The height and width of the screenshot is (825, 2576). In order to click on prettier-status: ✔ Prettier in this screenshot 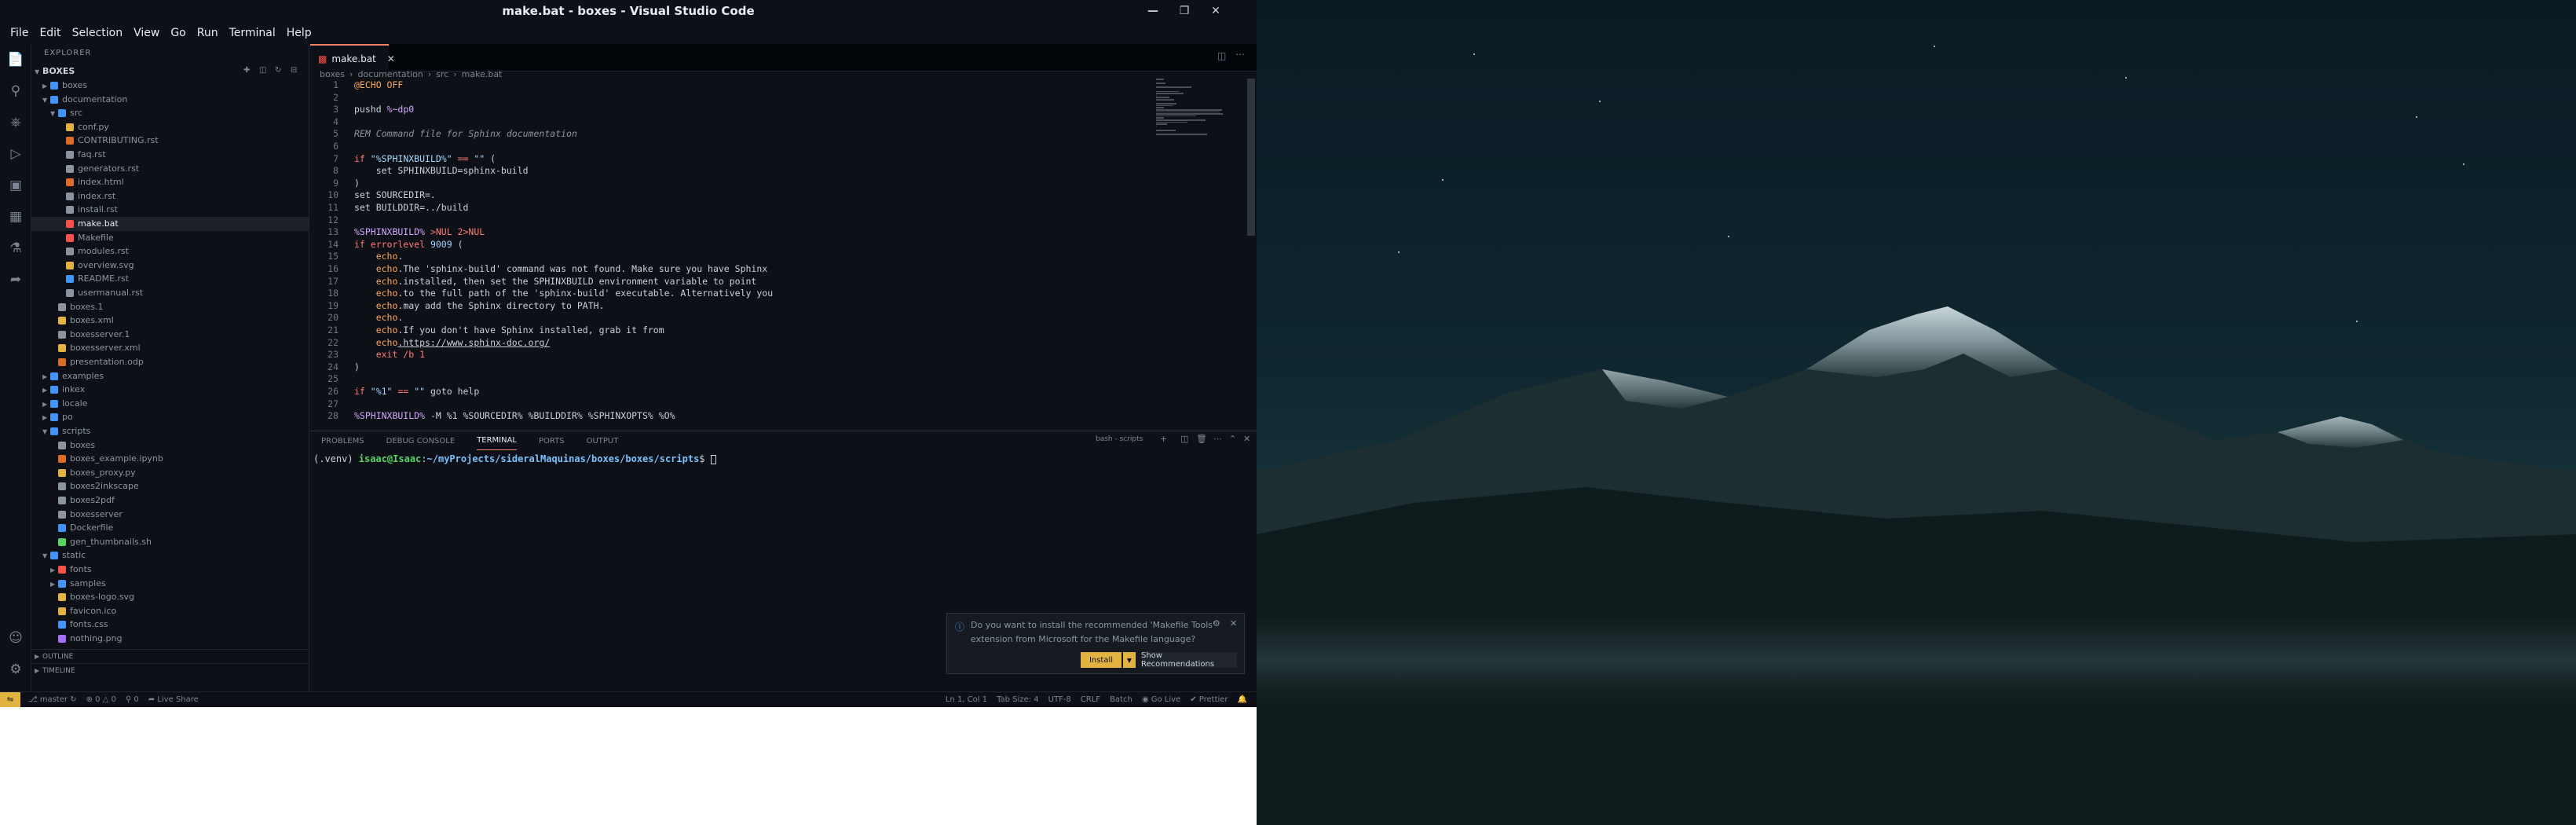, I will do `click(1209, 699)`.